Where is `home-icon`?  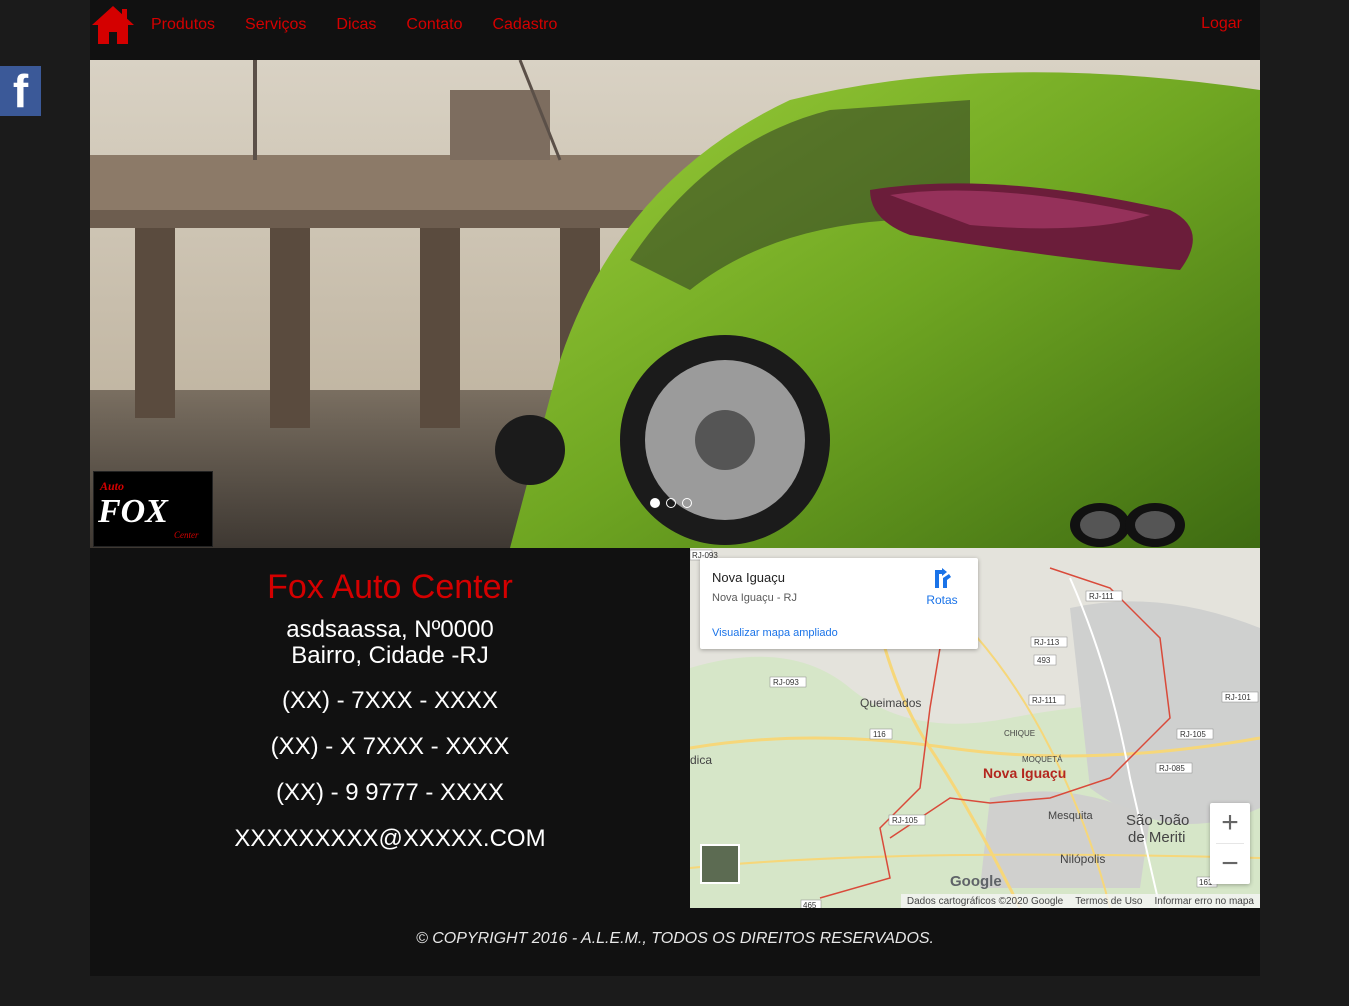 home-icon is located at coordinates (113, 25).